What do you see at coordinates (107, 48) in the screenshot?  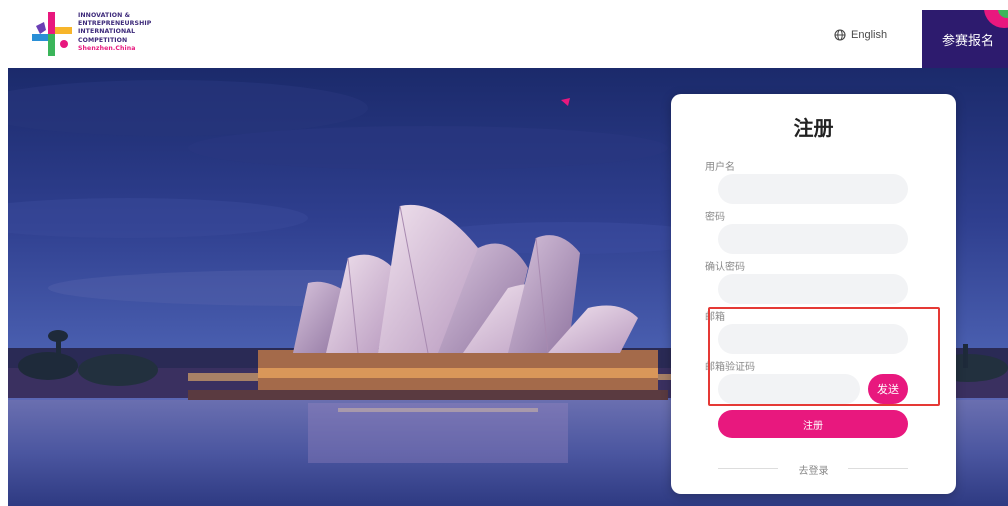 I see `logo-subline: Shenzhen.China` at bounding box center [107, 48].